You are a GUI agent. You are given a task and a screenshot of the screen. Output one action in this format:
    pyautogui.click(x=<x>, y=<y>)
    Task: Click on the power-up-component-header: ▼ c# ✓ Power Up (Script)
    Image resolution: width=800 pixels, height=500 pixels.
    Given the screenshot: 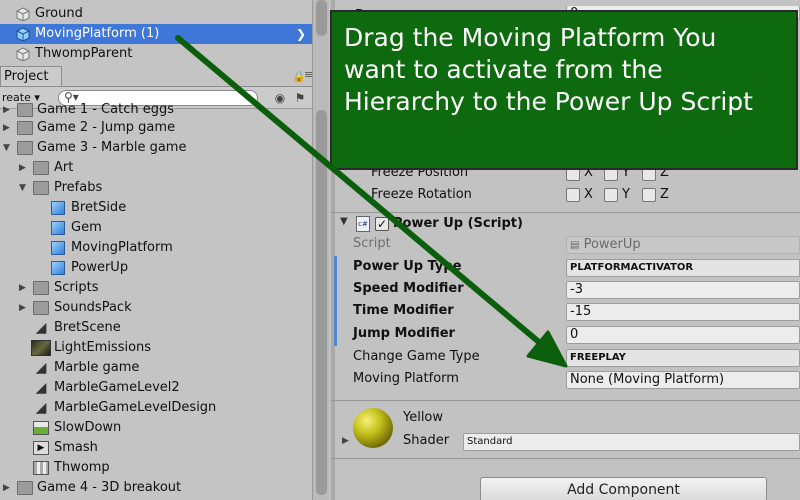 What is the action you would take?
    pyautogui.click(x=565, y=224)
    